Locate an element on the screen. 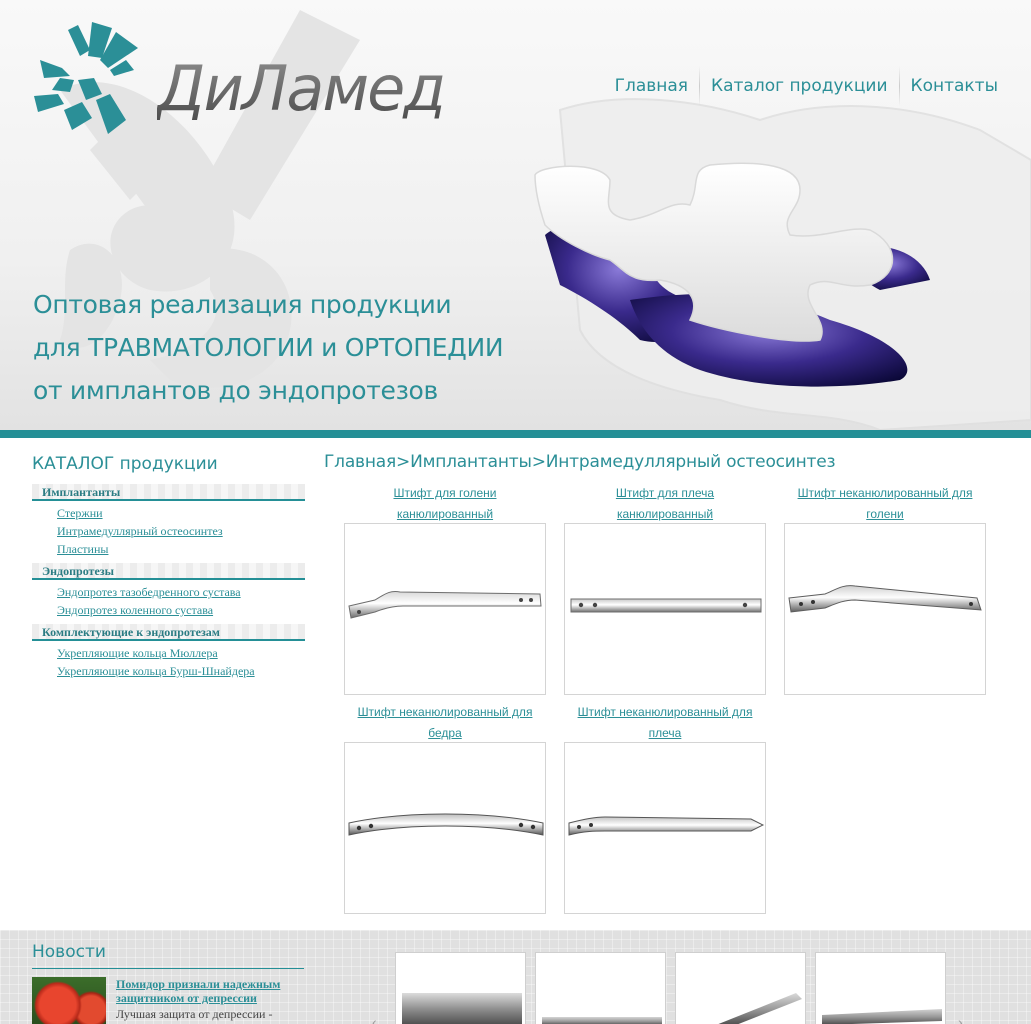  list-item: Эндопротез коленного сустава is located at coordinates (181, 610).